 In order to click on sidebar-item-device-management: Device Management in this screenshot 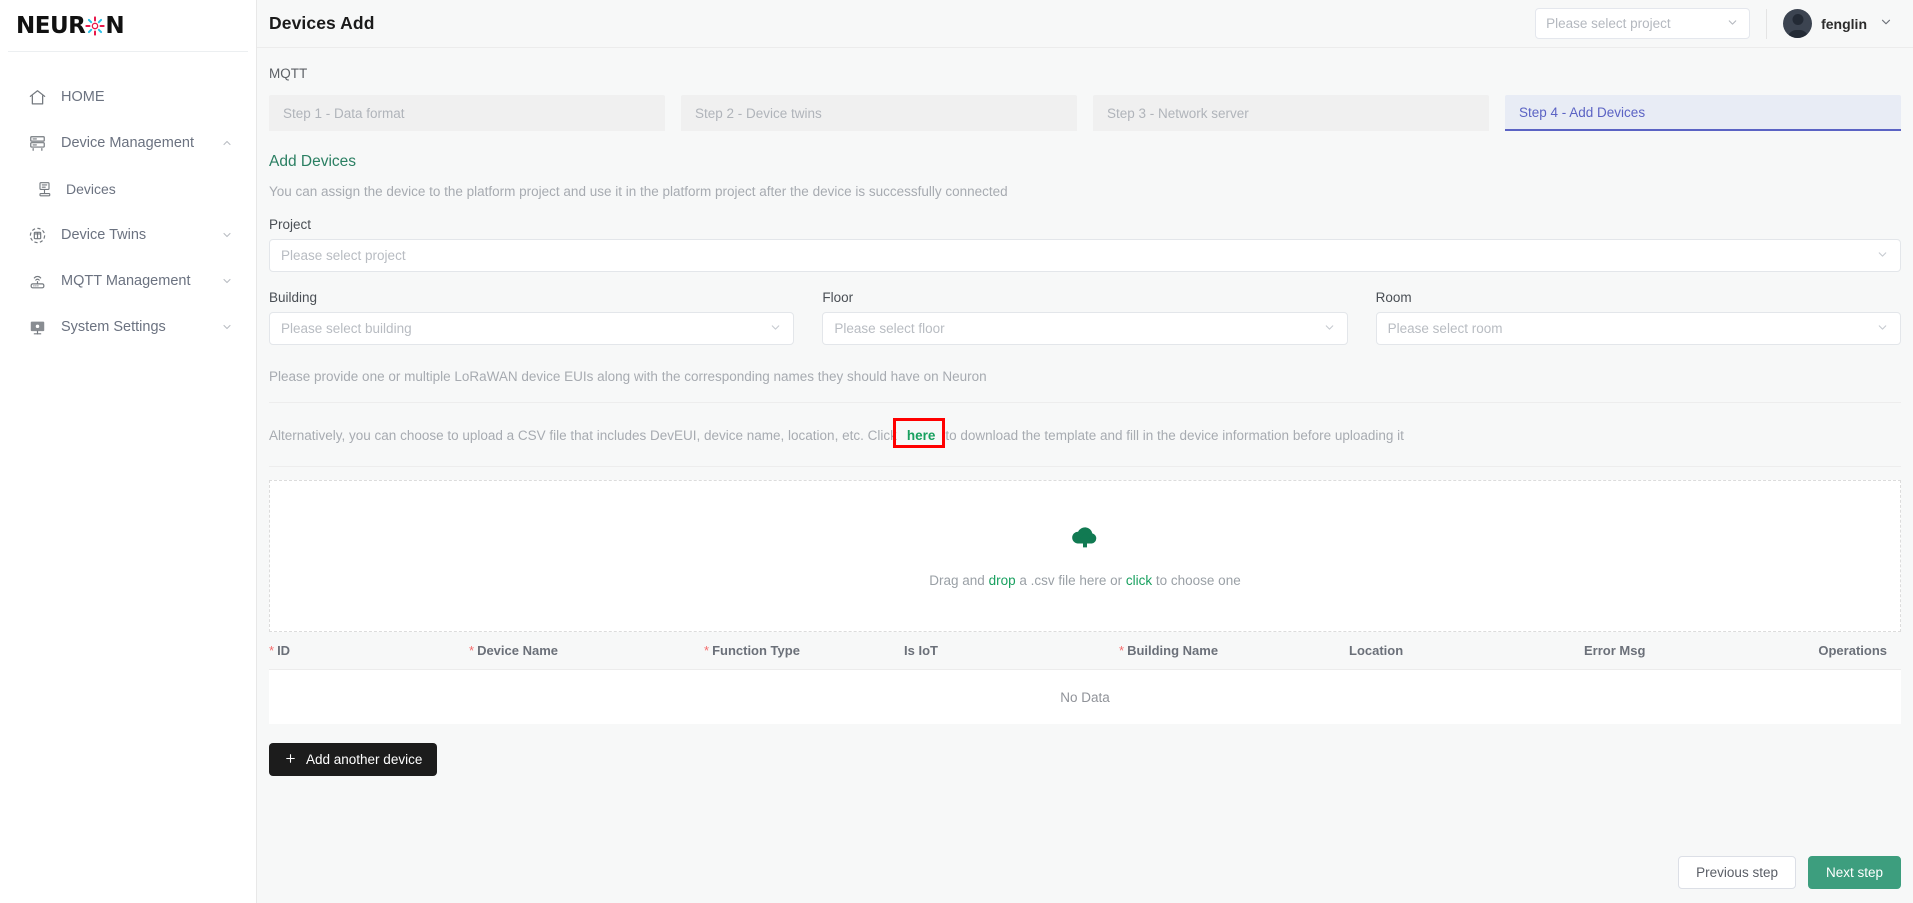, I will do `click(128, 143)`.